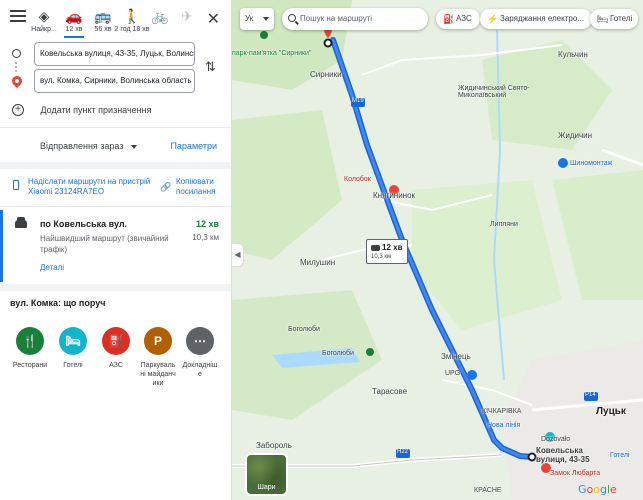 This screenshot has width=643, height=500. I want to click on search-along-route-input: Пошук на маршруті, so click(355, 19).